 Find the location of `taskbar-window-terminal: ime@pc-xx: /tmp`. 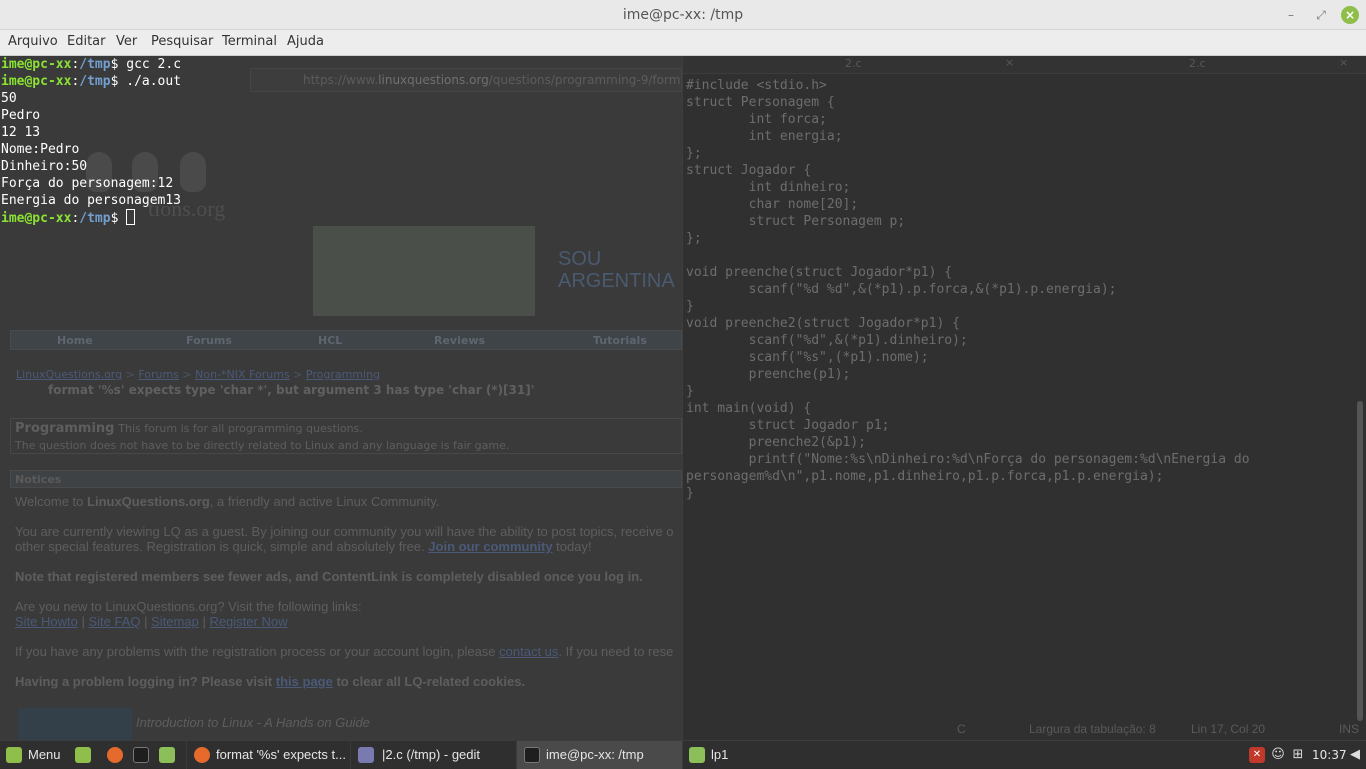

taskbar-window-terminal: ime@pc-xx: /tmp is located at coordinates (599, 755).